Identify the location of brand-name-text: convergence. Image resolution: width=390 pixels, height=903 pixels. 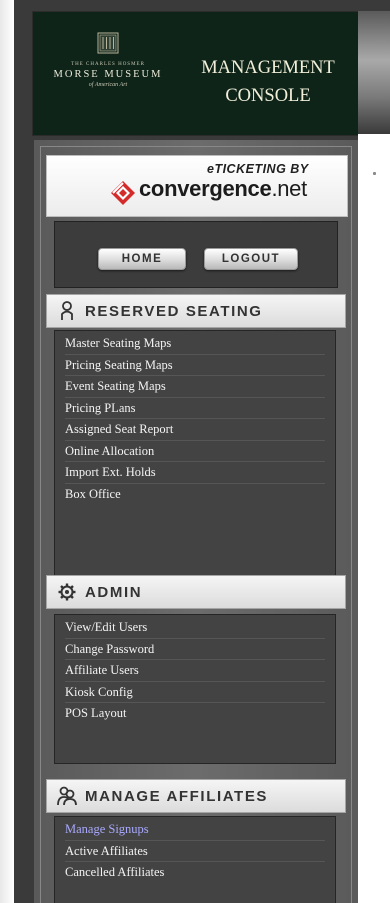
(205, 188).